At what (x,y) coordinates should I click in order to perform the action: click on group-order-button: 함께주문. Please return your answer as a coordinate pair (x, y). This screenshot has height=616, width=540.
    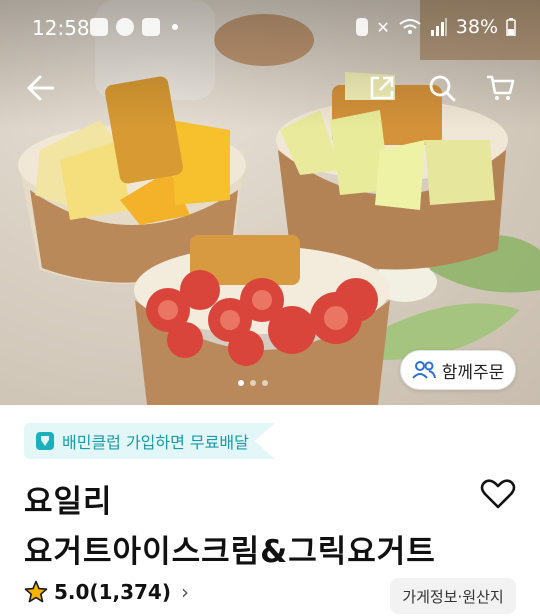
    Looking at the image, I should click on (458, 370).